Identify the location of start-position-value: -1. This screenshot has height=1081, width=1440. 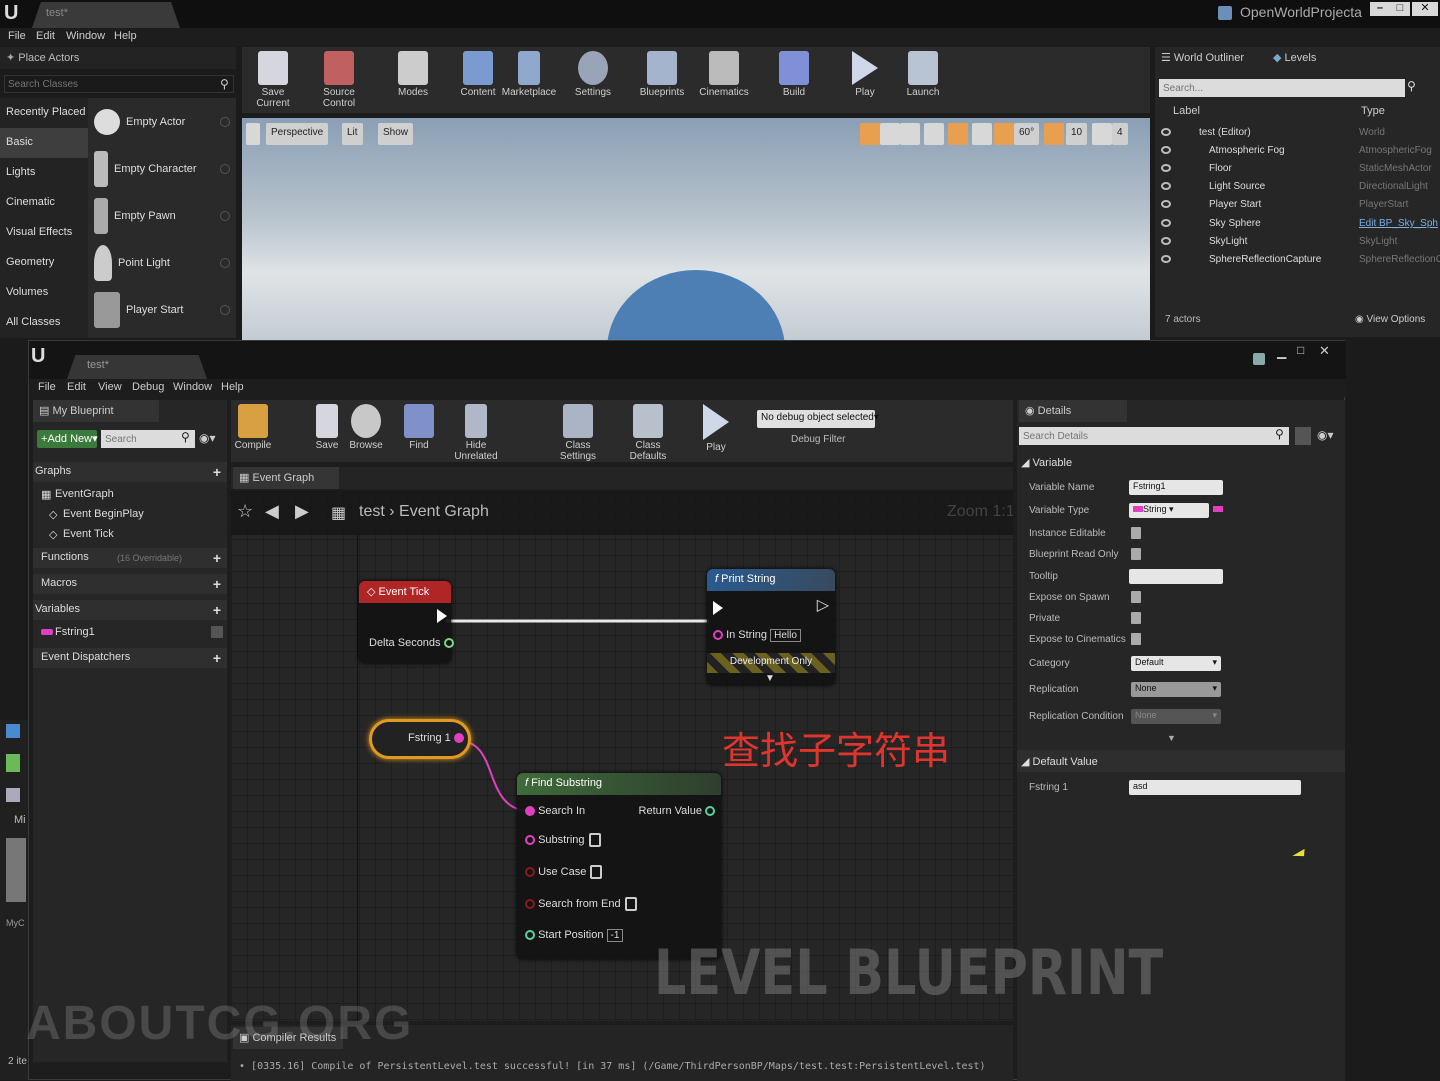
(615, 935).